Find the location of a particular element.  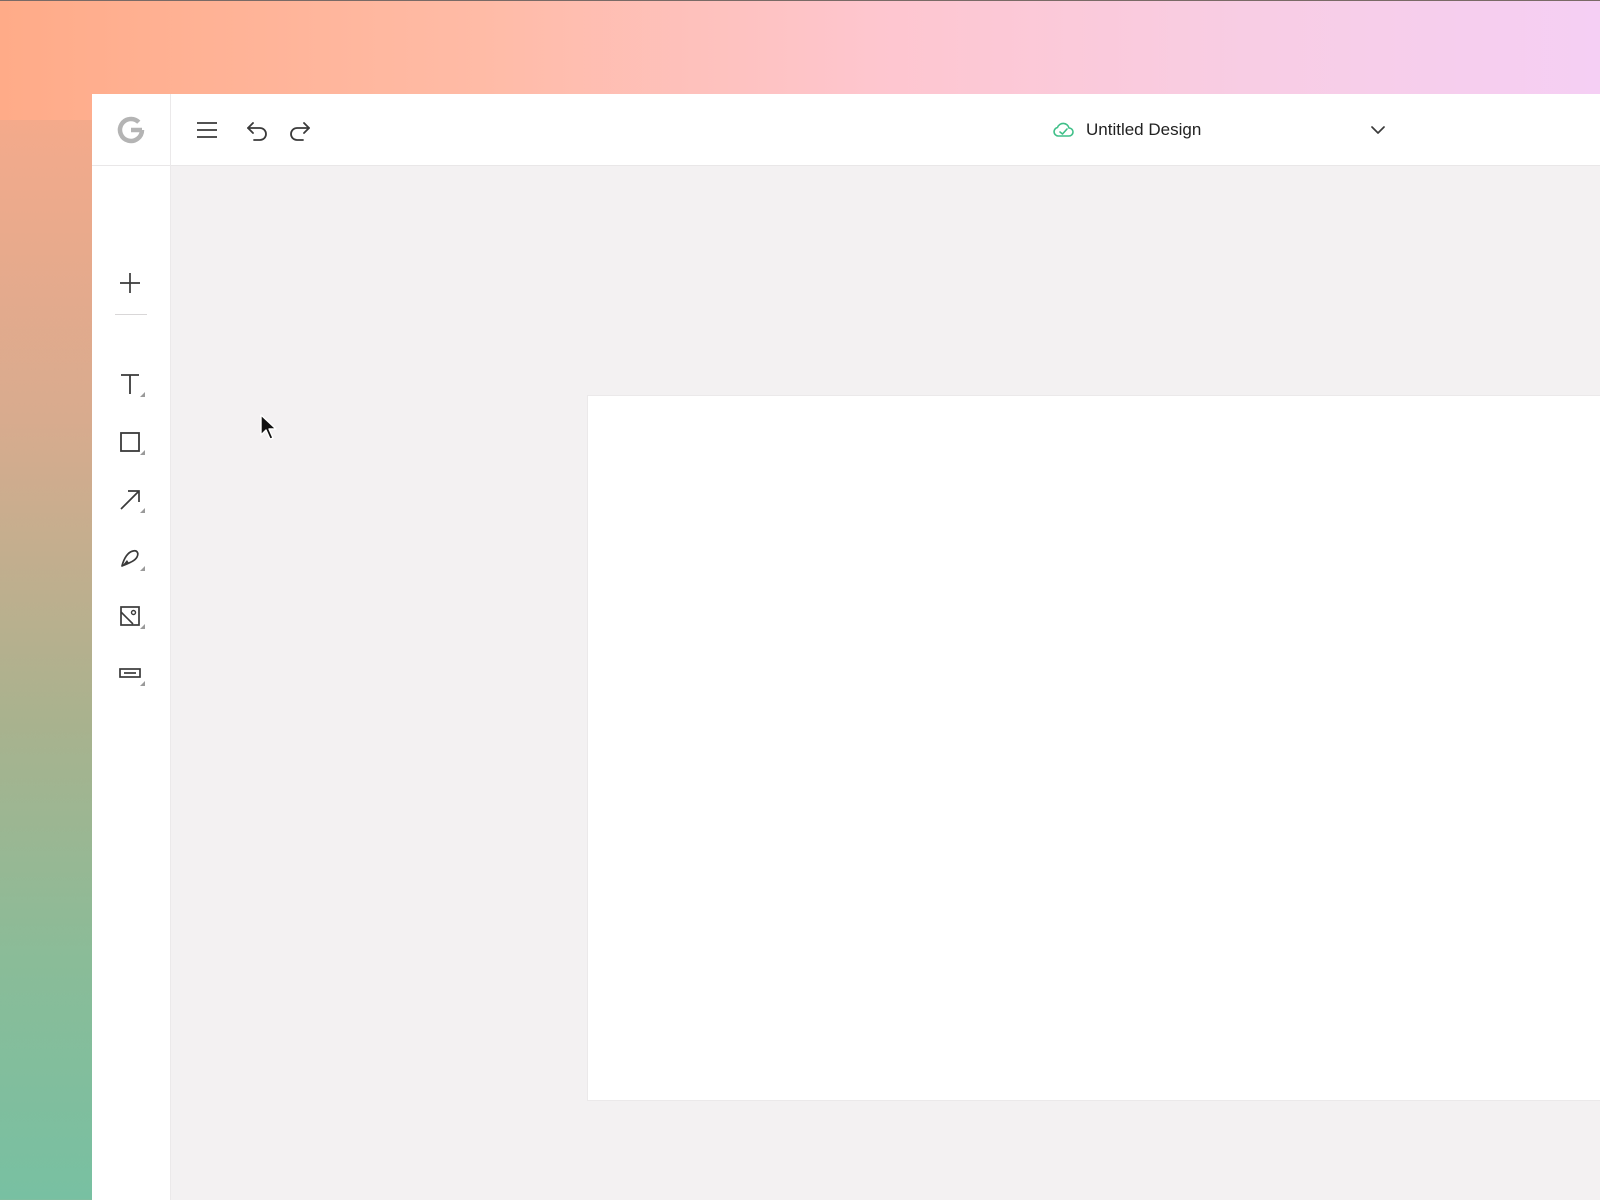

image-tool-icon is located at coordinates (130, 616).